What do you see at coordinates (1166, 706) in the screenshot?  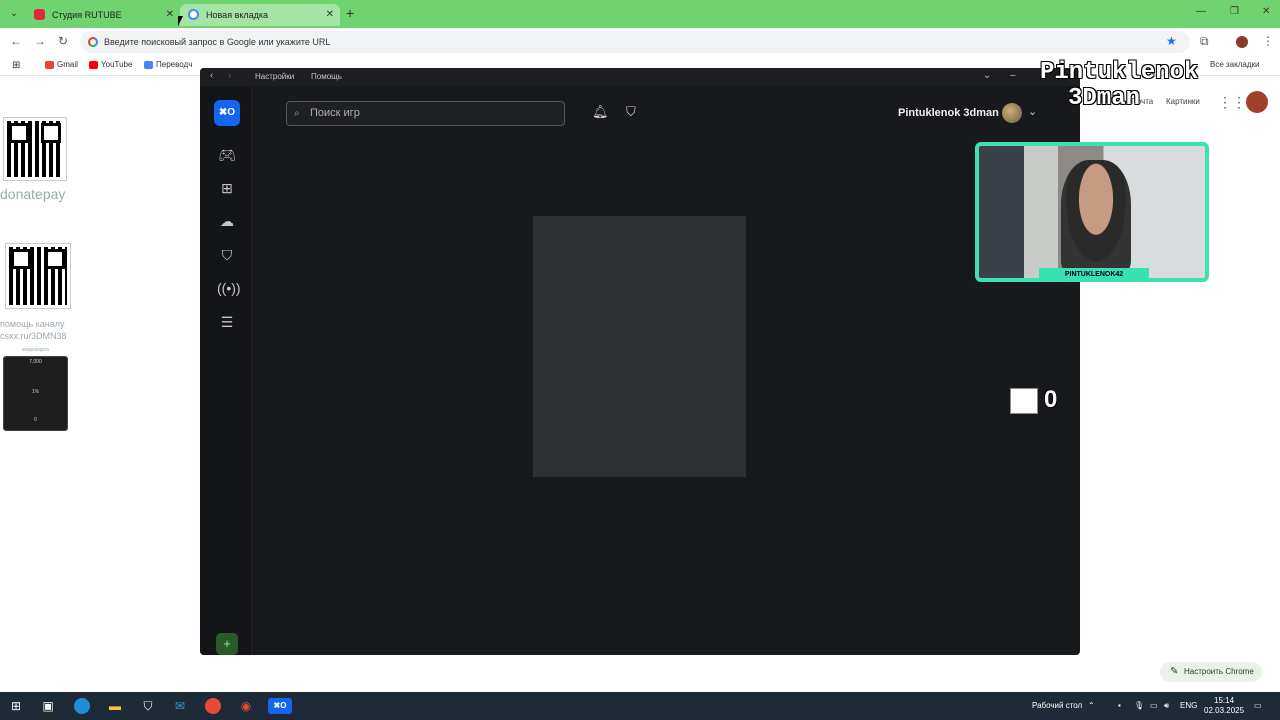 I see `volume-icon: 🔊︎` at bounding box center [1166, 706].